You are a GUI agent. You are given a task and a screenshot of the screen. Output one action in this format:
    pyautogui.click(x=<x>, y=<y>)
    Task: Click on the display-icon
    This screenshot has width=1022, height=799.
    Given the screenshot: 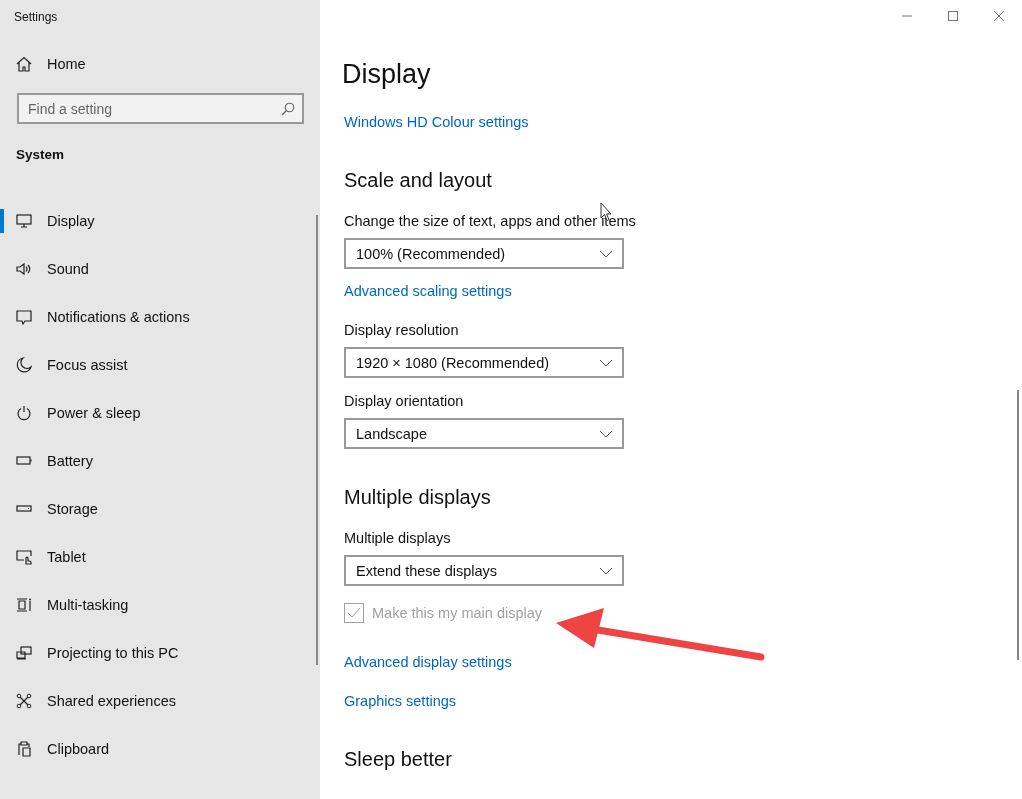 What is the action you would take?
    pyautogui.click(x=24, y=221)
    